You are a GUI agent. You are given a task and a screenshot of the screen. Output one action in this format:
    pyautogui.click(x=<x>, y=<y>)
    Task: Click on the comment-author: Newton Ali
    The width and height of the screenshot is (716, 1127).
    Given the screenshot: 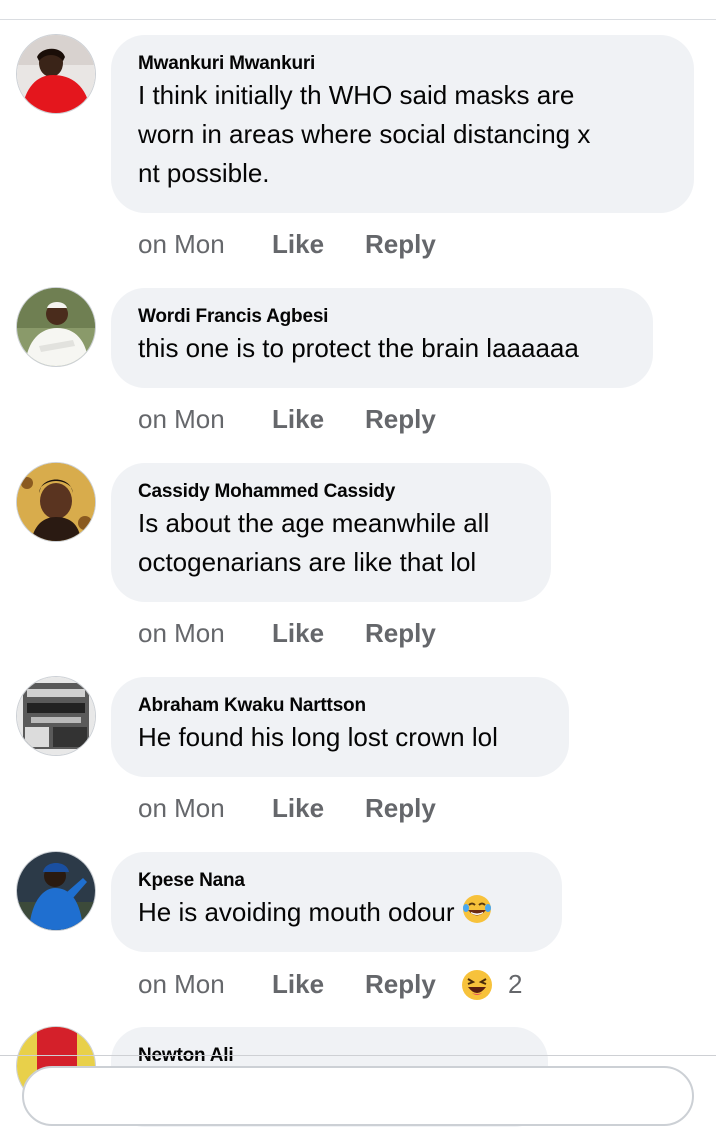 What is the action you would take?
    pyautogui.click(x=329, y=1056)
    